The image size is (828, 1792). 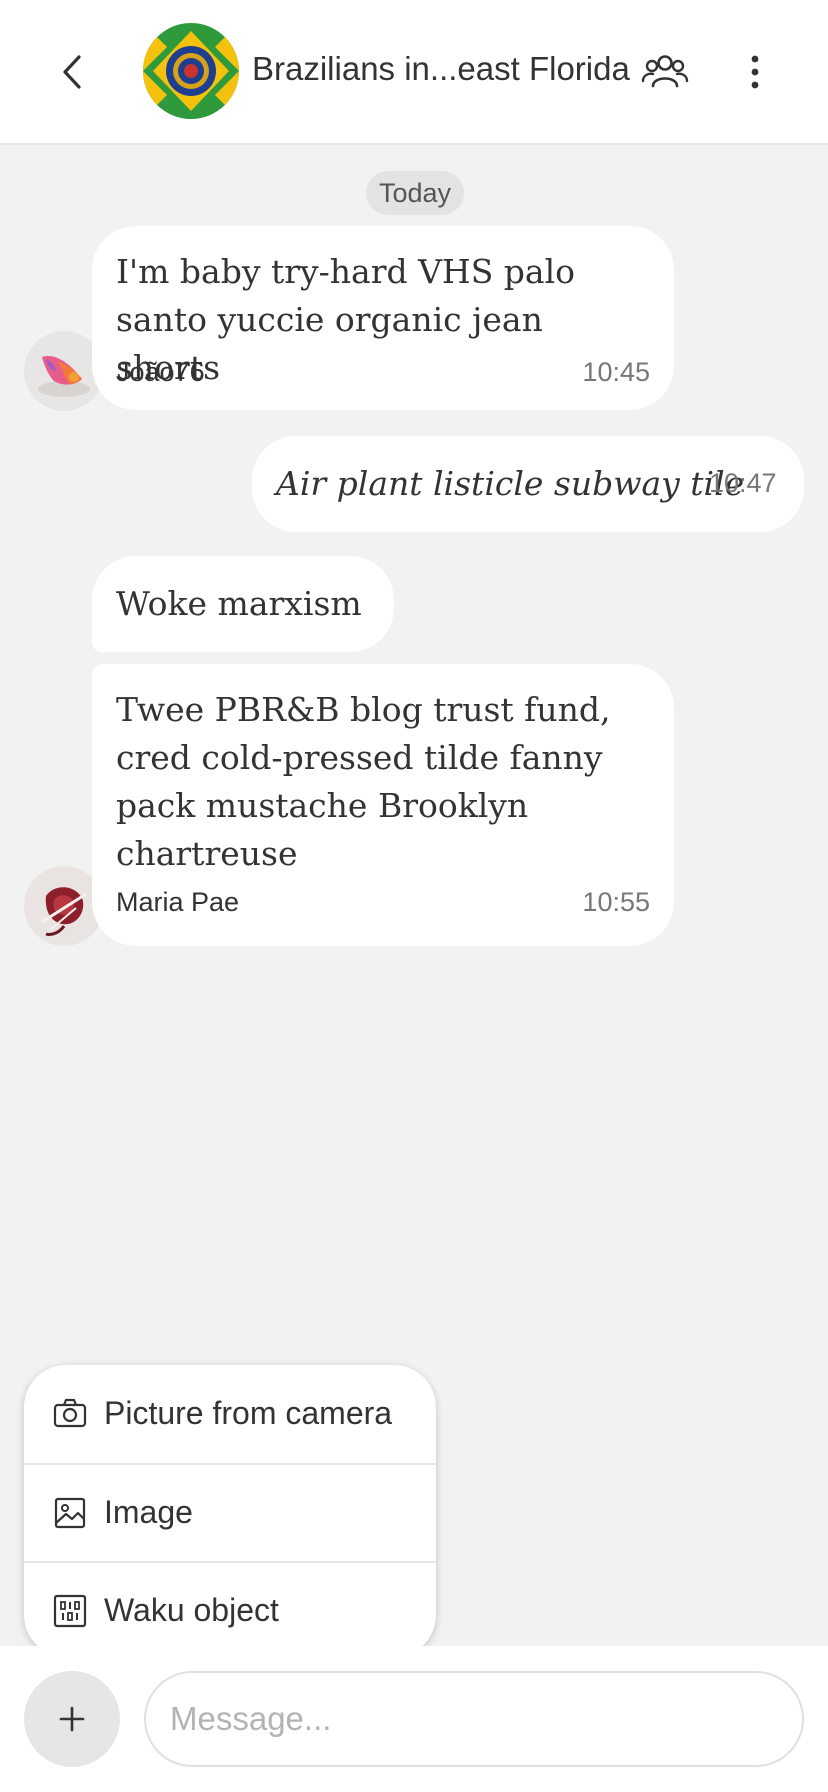 I want to click on menu-item-picture-from-camera: Picture from camera, so click(x=230, y=1413).